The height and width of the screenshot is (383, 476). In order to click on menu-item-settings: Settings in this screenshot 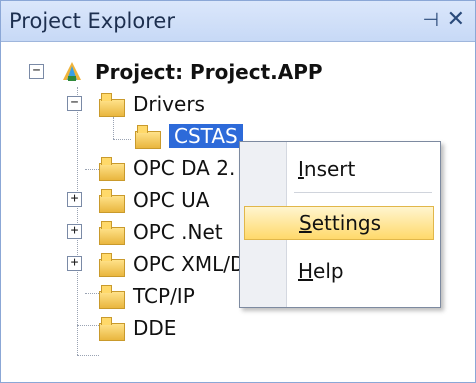, I will do `click(339, 223)`.